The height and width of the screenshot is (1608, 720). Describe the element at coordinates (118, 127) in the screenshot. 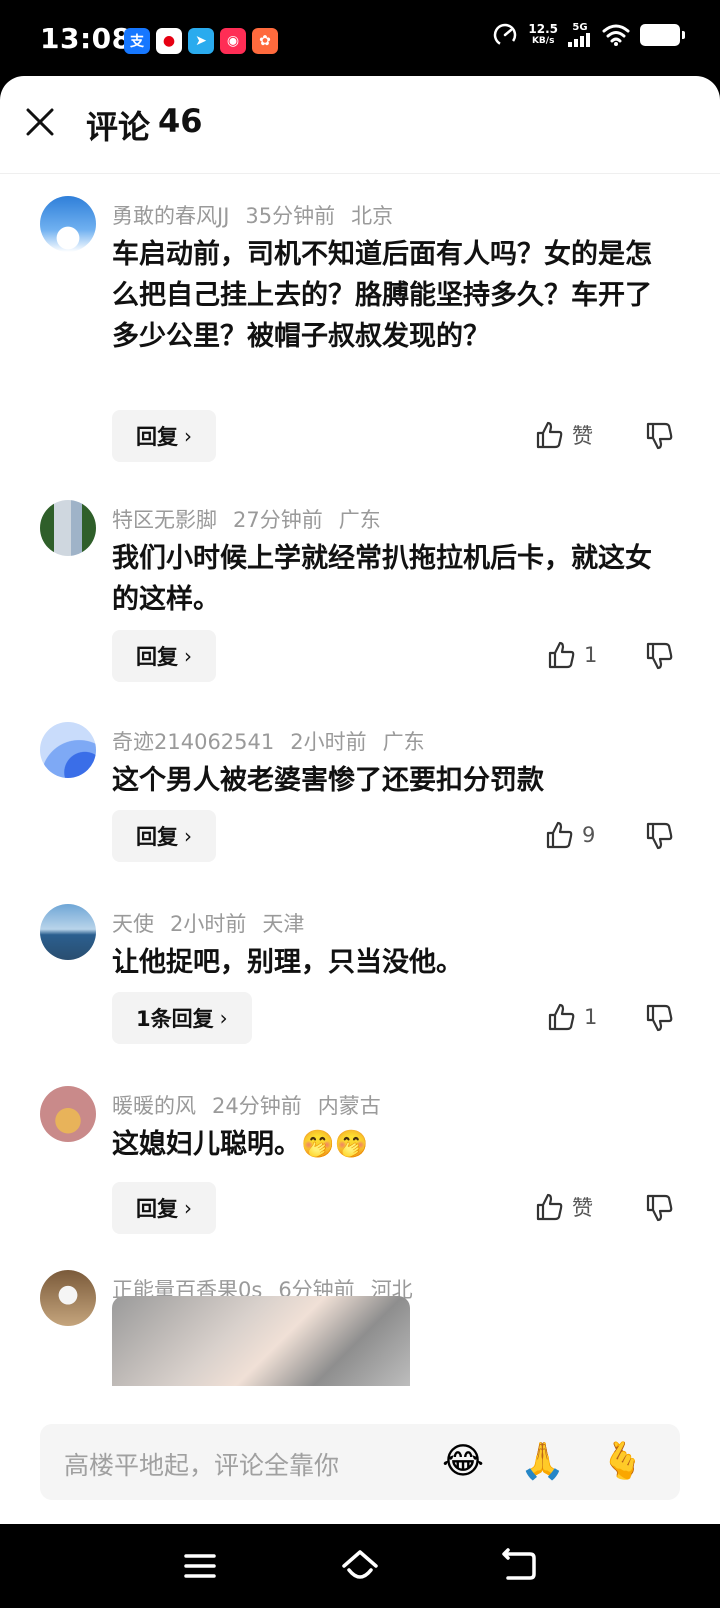

I see `title-label: 评论` at that location.